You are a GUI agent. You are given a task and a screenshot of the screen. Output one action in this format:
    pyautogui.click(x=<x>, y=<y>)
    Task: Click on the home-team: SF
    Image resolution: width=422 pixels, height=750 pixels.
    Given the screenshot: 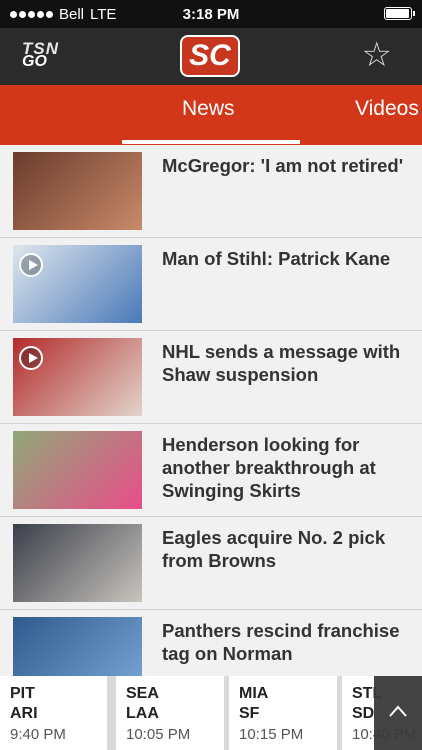 What is the action you would take?
    pyautogui.click(x=249, y=713)
    